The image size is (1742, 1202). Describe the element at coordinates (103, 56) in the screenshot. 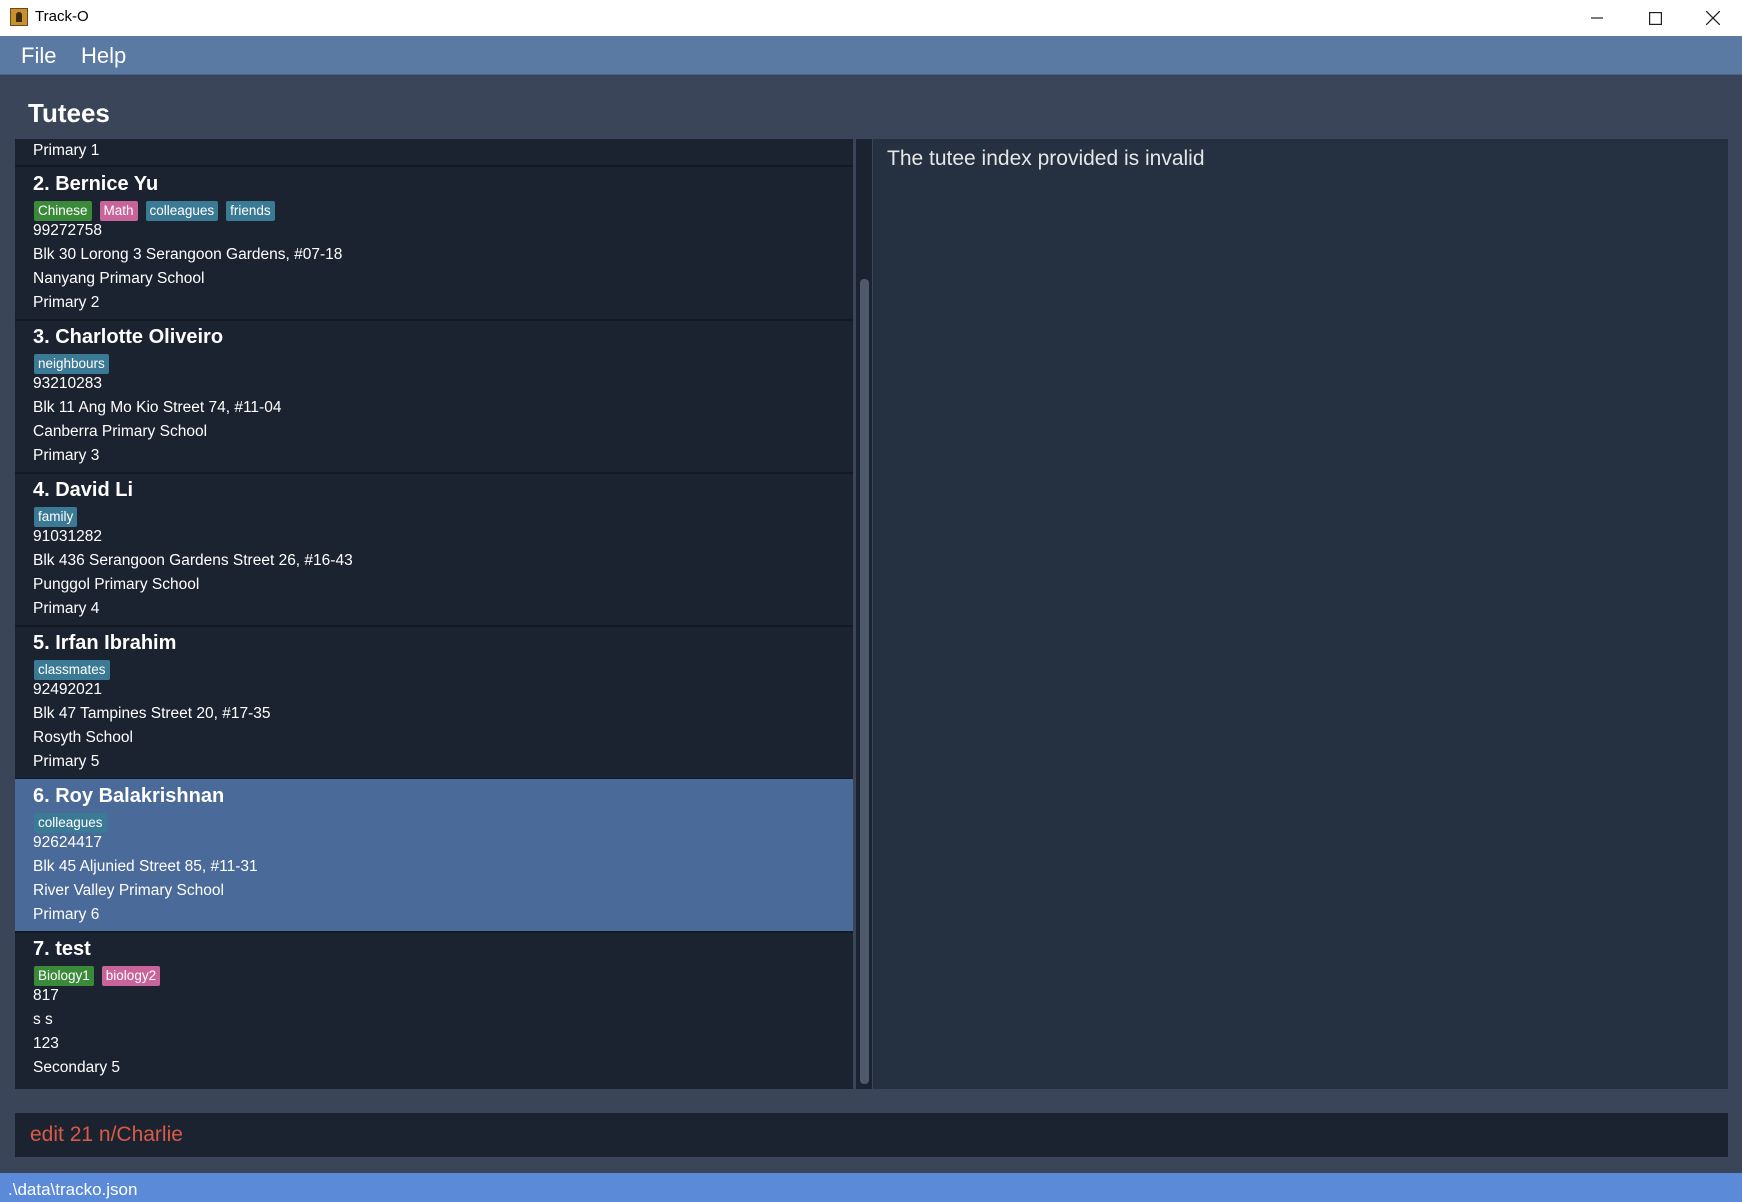

I see `menu-help: Help` at that location.